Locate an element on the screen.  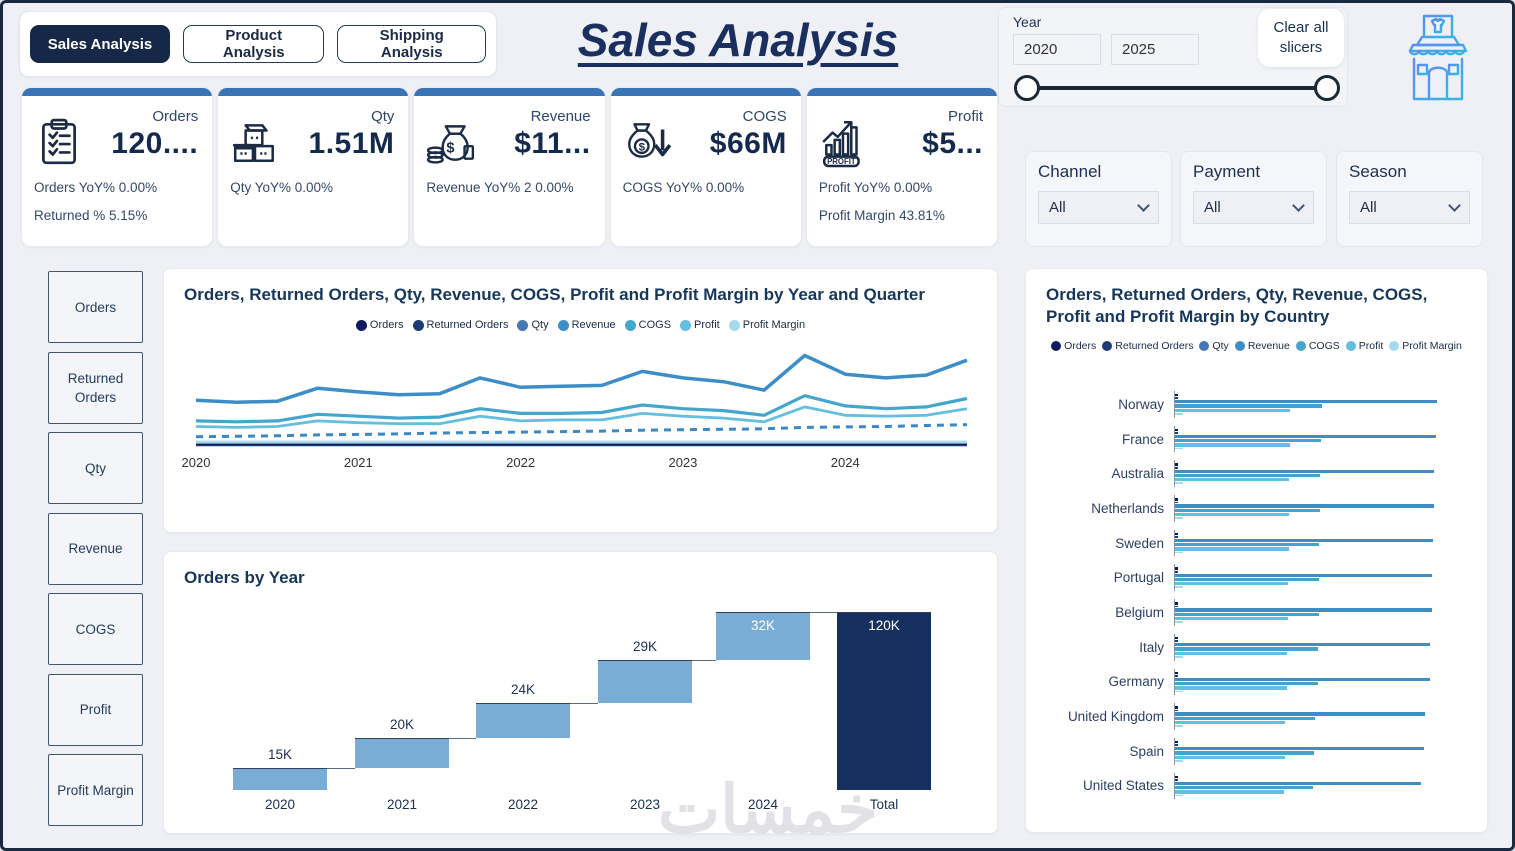
filter-channel-select: All is located at coordinates (1098, 207).